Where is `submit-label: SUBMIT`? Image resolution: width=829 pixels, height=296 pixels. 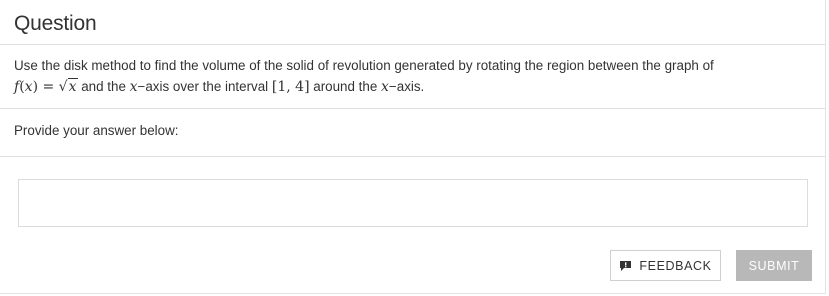
submit-label: SUBMIT is located at coordinates (774, 265).